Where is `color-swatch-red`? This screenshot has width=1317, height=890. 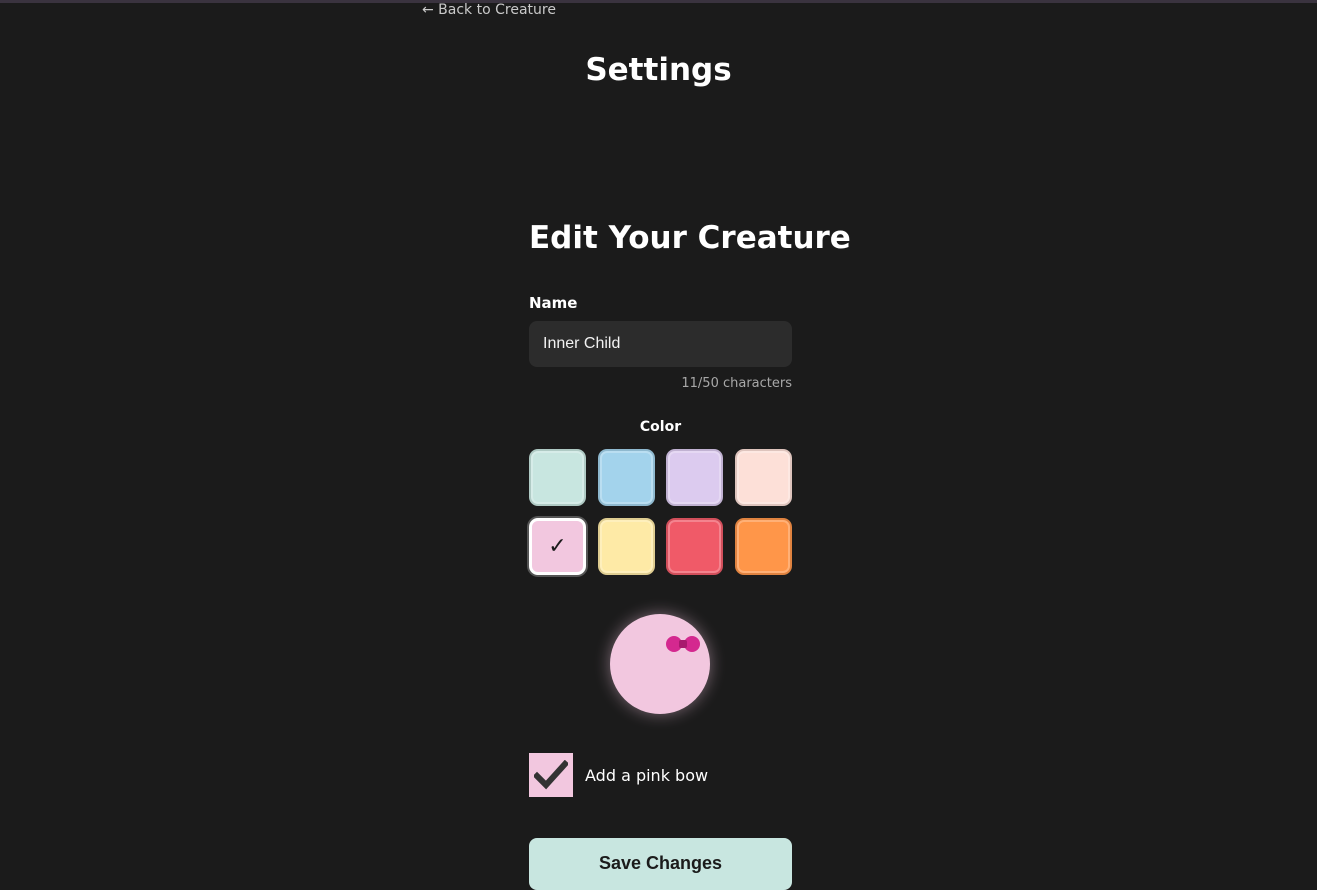
color-swatch-red is located at coordinates (695, 546).